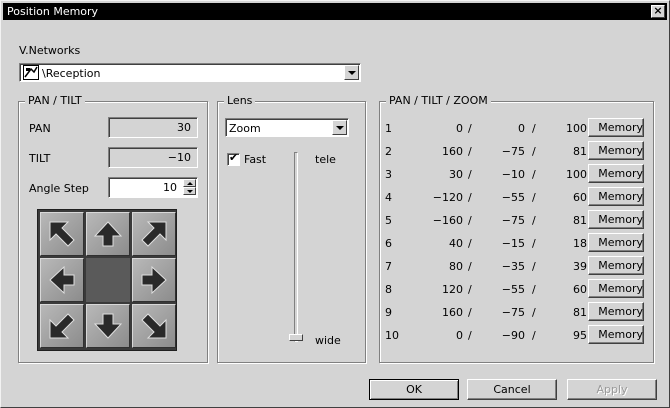 This screenshot has width=670, height=408. Describe the element at coordinates (71, 73) in the screenshot. I see `network-selected-value: \Reception` at that location.